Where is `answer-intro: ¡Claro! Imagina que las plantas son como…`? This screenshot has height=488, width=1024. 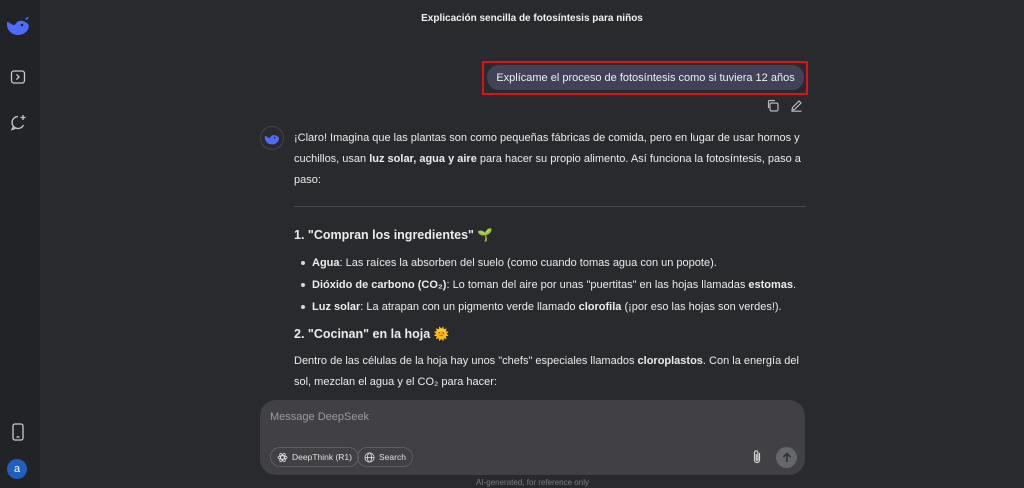
answer-intro: ¡Claro! Imagina que las plantas son como… is located at coordinates (547, 159).